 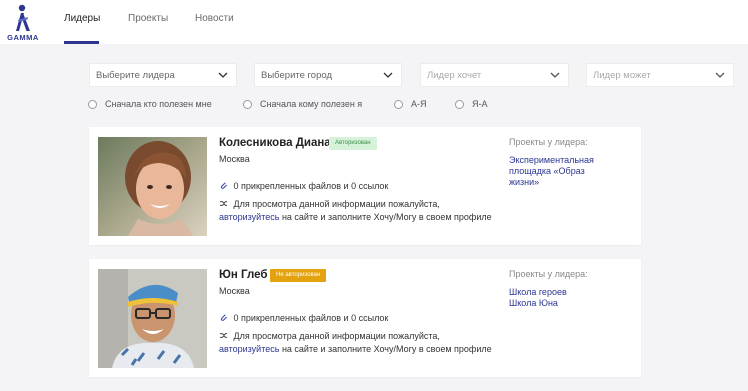 I want to click on gamma-logo-icon, so click(x=23, y=17).